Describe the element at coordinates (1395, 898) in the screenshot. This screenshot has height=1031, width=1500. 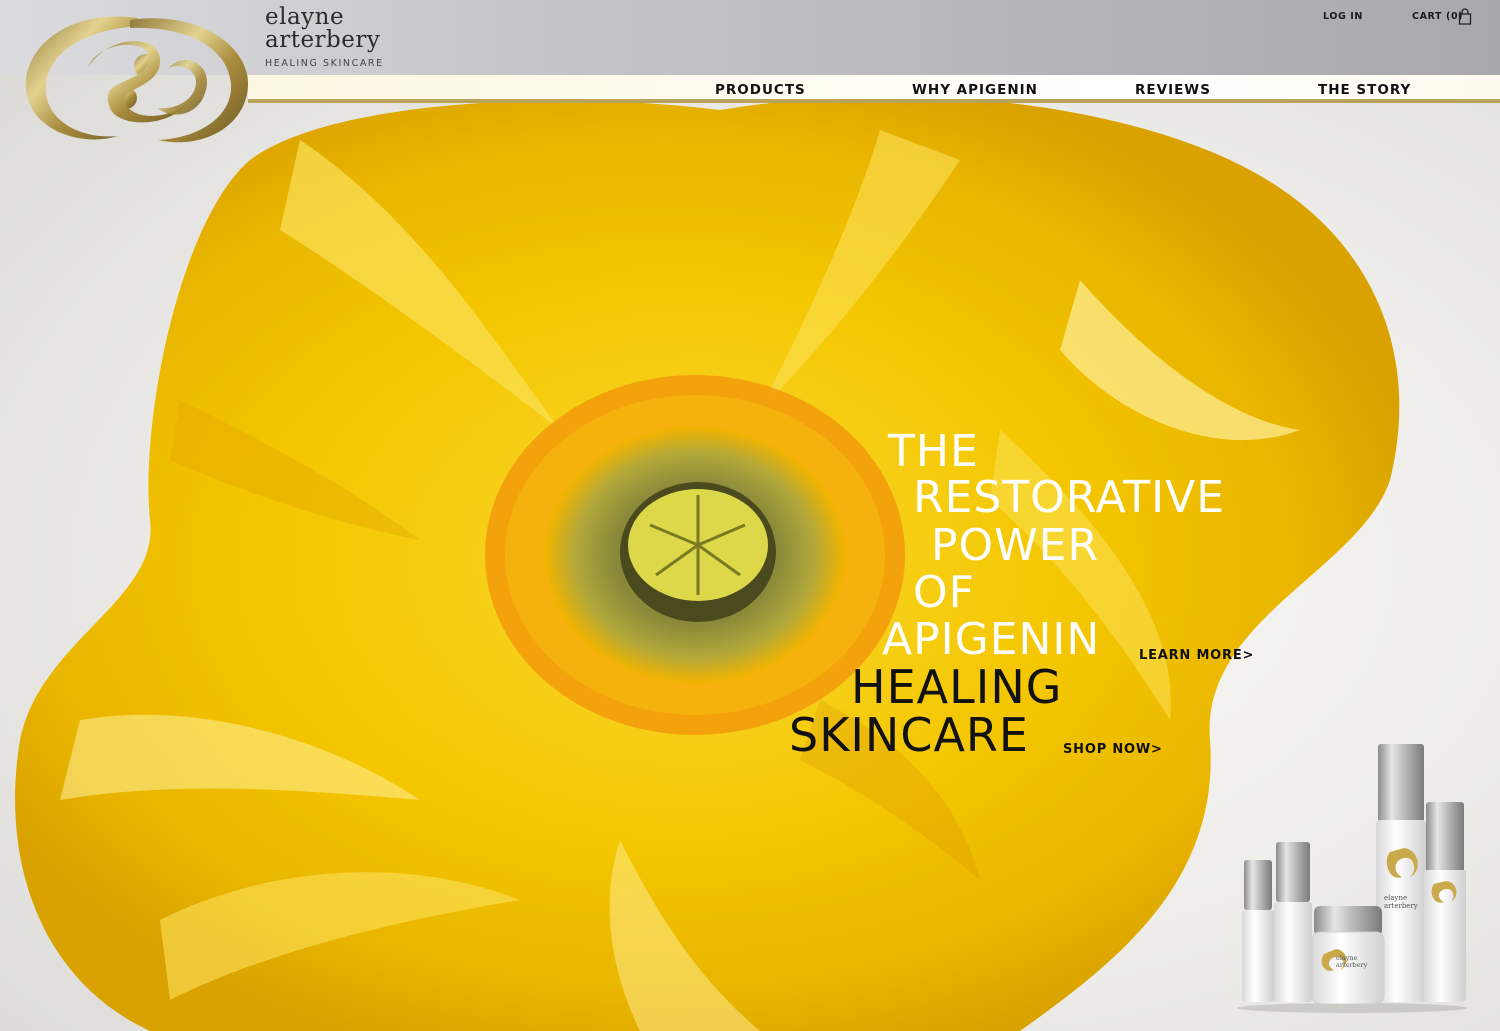
I see `tall-bottle-brand-line1: elayne` at that location.